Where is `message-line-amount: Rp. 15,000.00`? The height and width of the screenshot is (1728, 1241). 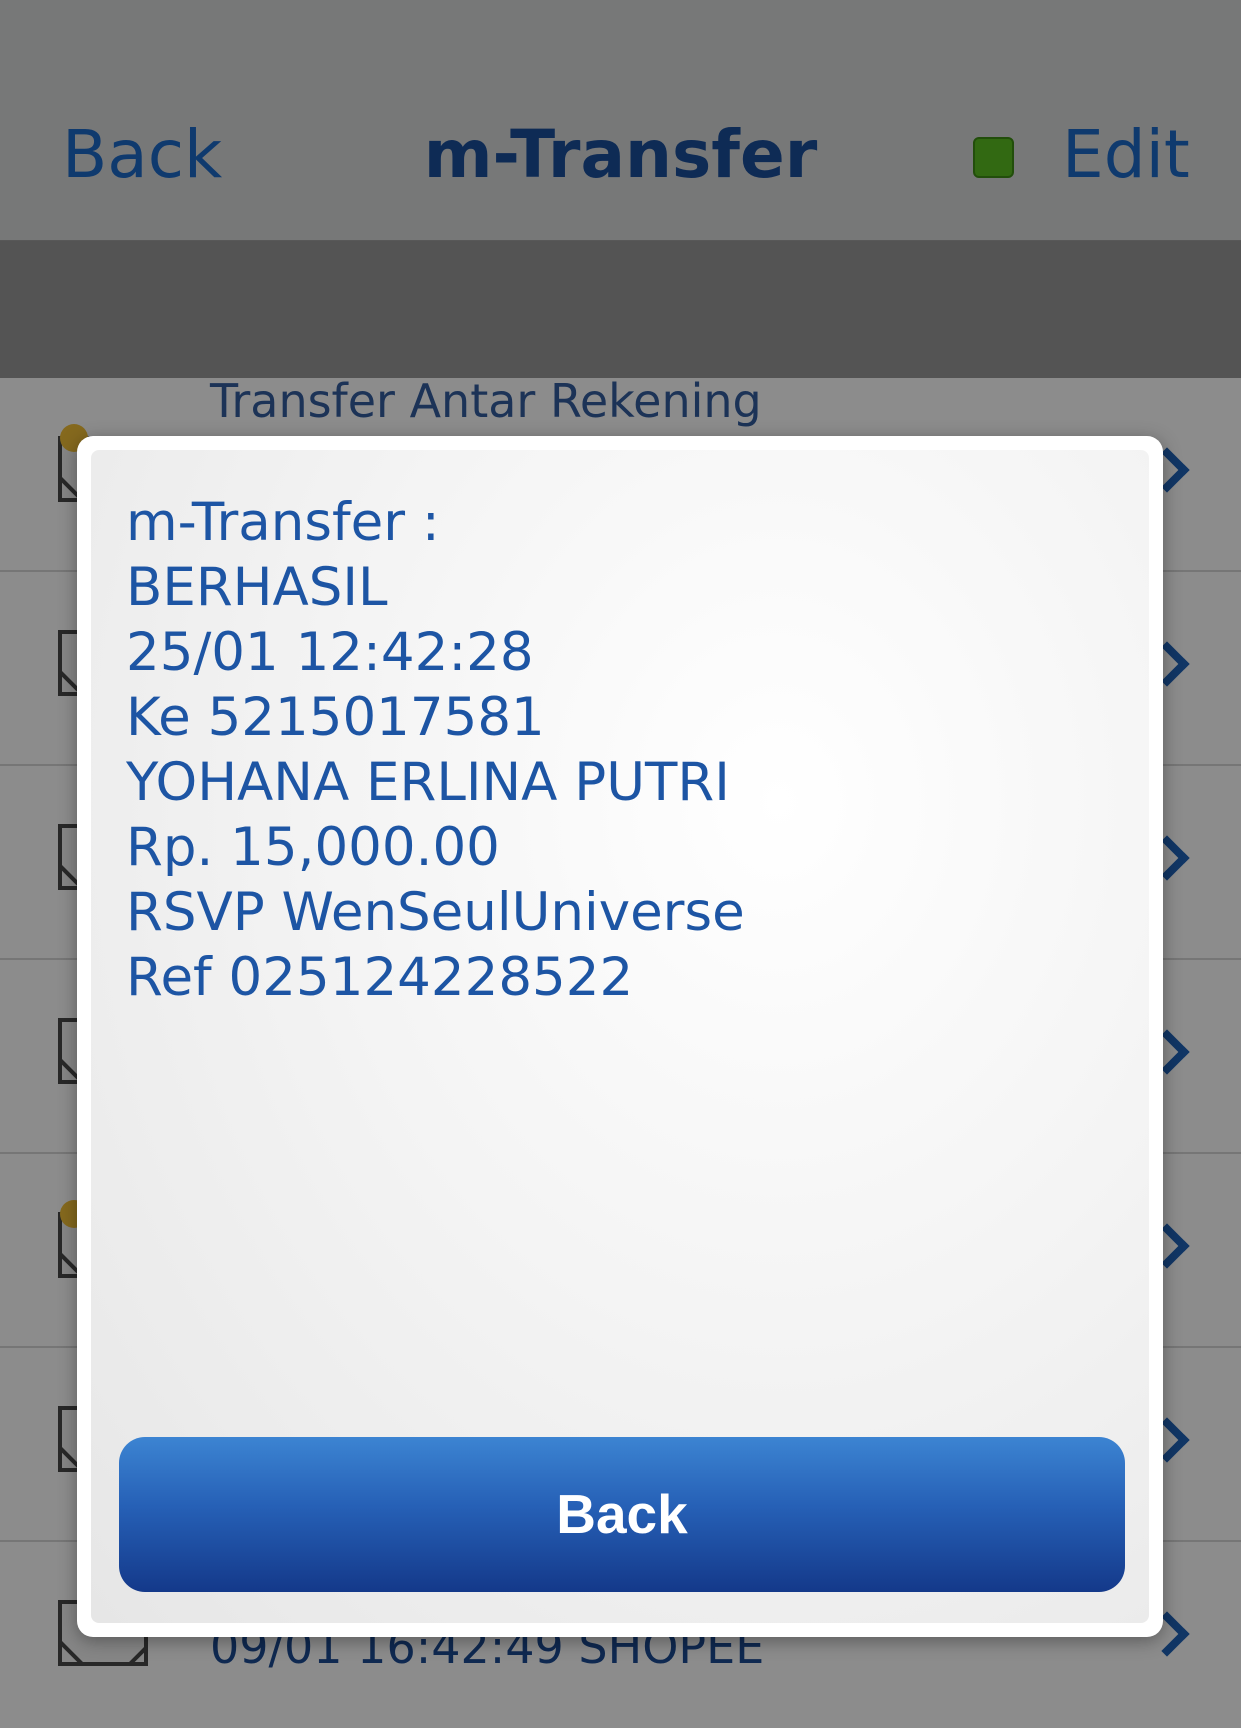 message-line-amount: Rp. 15,000.00 is located at coordinates (313, 847).